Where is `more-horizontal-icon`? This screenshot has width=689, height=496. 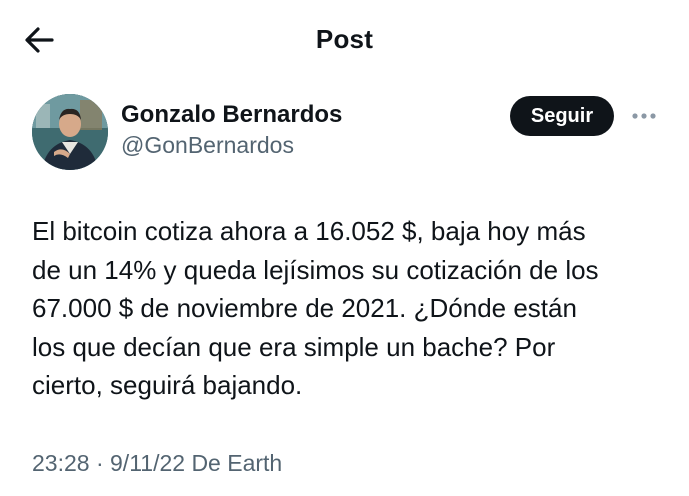
more-horizontal-icon is located at coordinates (644, 116).